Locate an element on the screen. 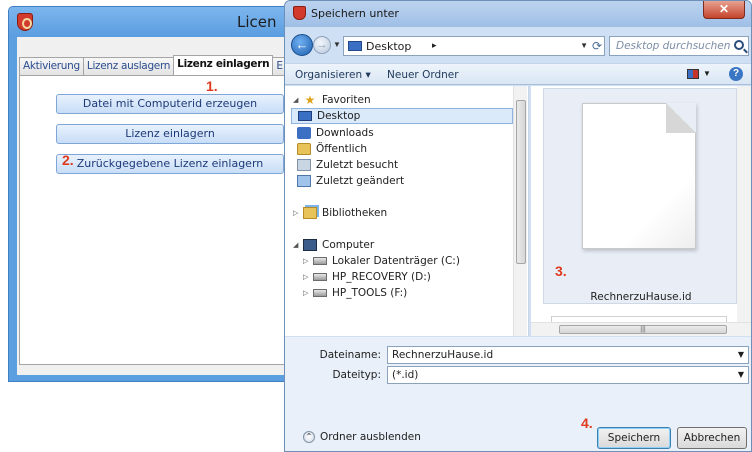  tab-lizenz-einlagern: Lizenz einlagern is located at coordinates (223, 65).